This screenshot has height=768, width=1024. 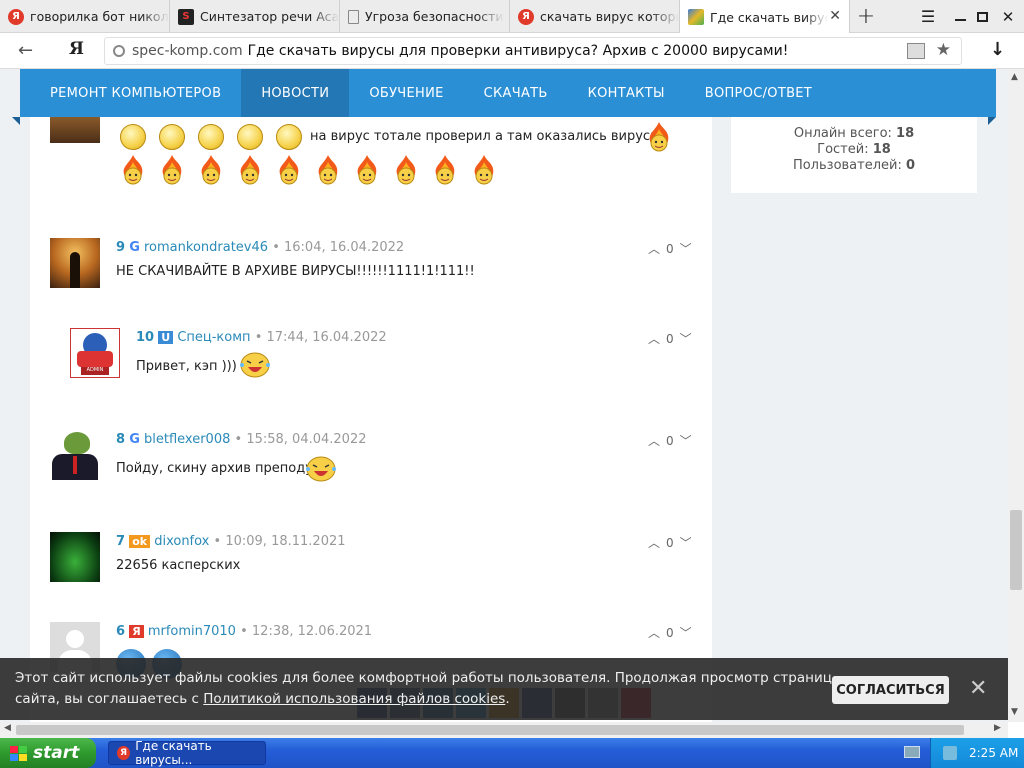 I want to click on comment-date: 15:58, 04.04.2022, so click(x=306, y=439).